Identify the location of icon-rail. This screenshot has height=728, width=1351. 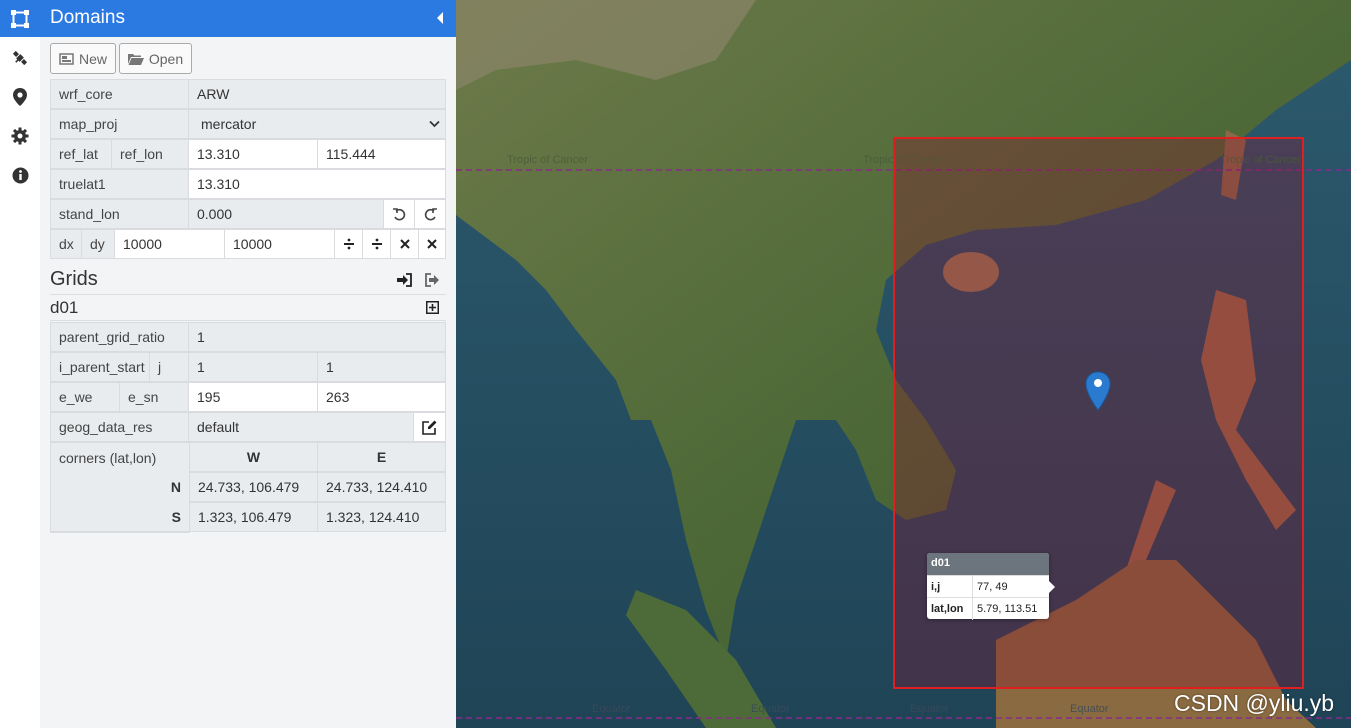
(20, 364).